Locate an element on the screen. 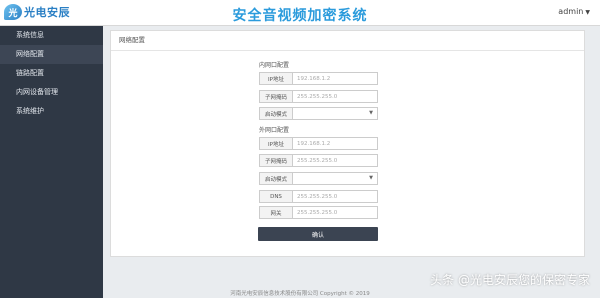 This screenshot has height=298, width=600. outer-ip-field: 192.168.1.2 is located at coordinates (335, 143).